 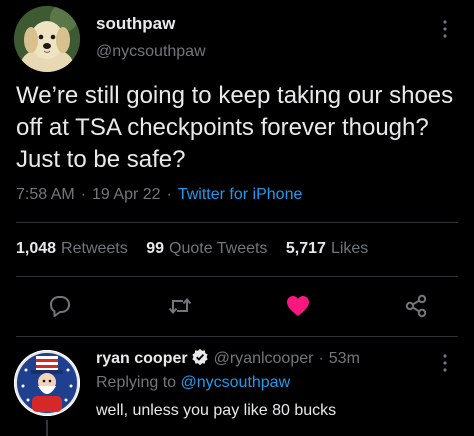 I want to click on quotes-stat: 99 Quote Tweets, so click(x=206, y=248).